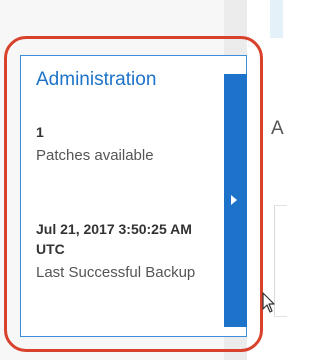  Describe the element at coordinates (96, 80) in the screenshot. I see `card-title: Administration` at that location.